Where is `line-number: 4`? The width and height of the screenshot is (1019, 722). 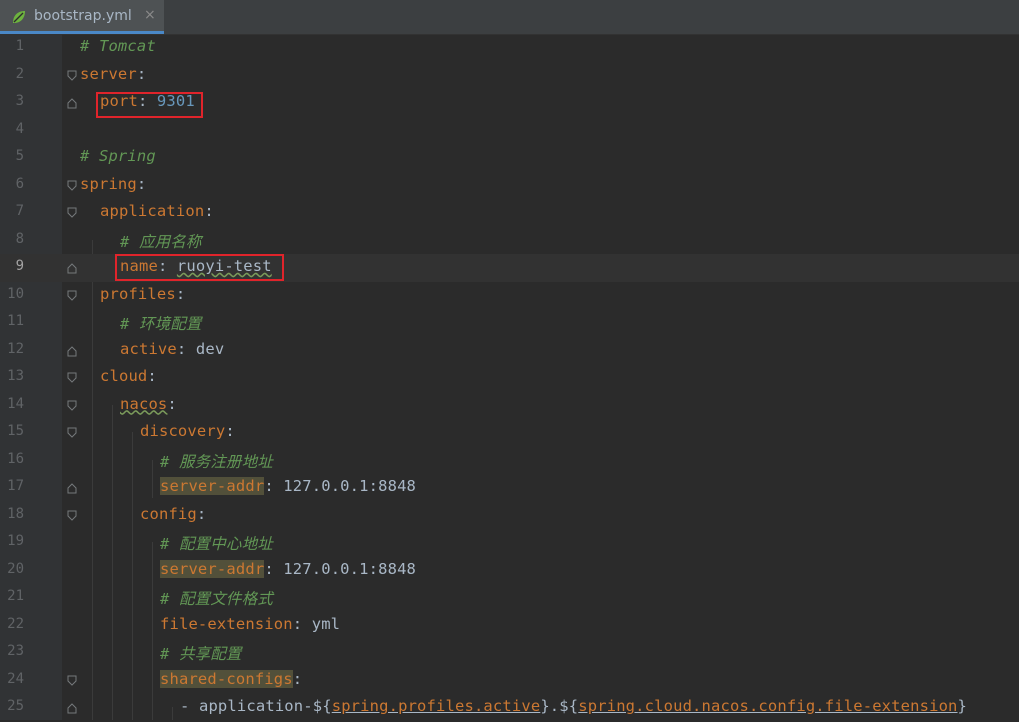
line-number: 4 is located at coordinates (19, 128).